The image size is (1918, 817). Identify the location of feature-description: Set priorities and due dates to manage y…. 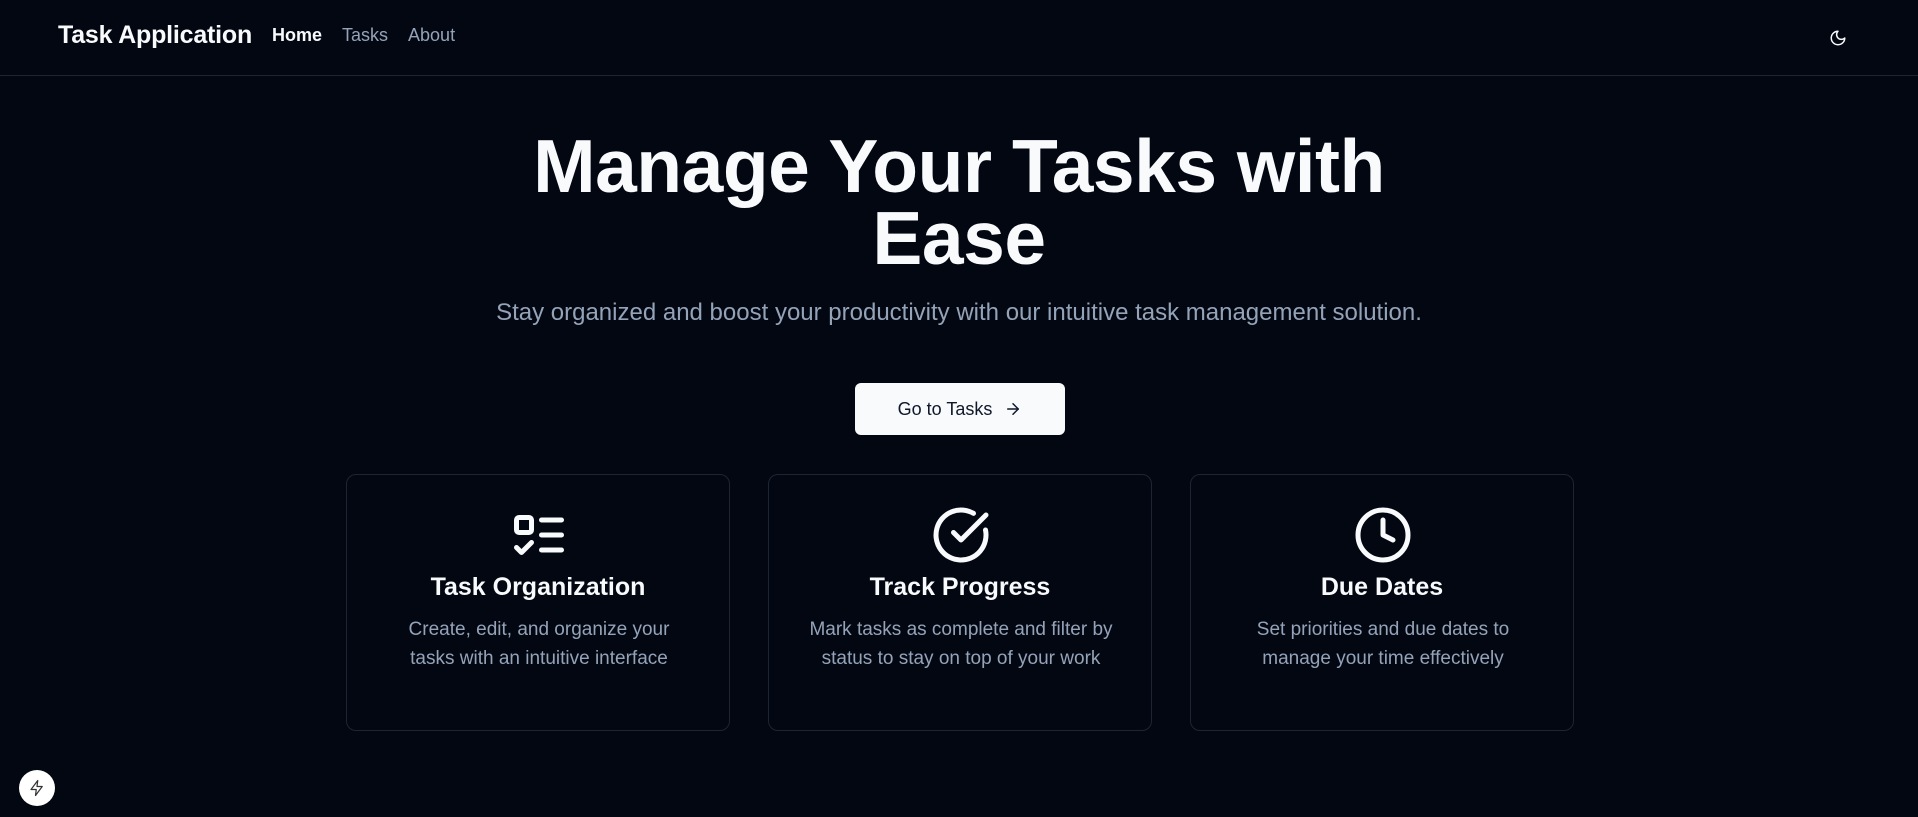
(1383, 644).